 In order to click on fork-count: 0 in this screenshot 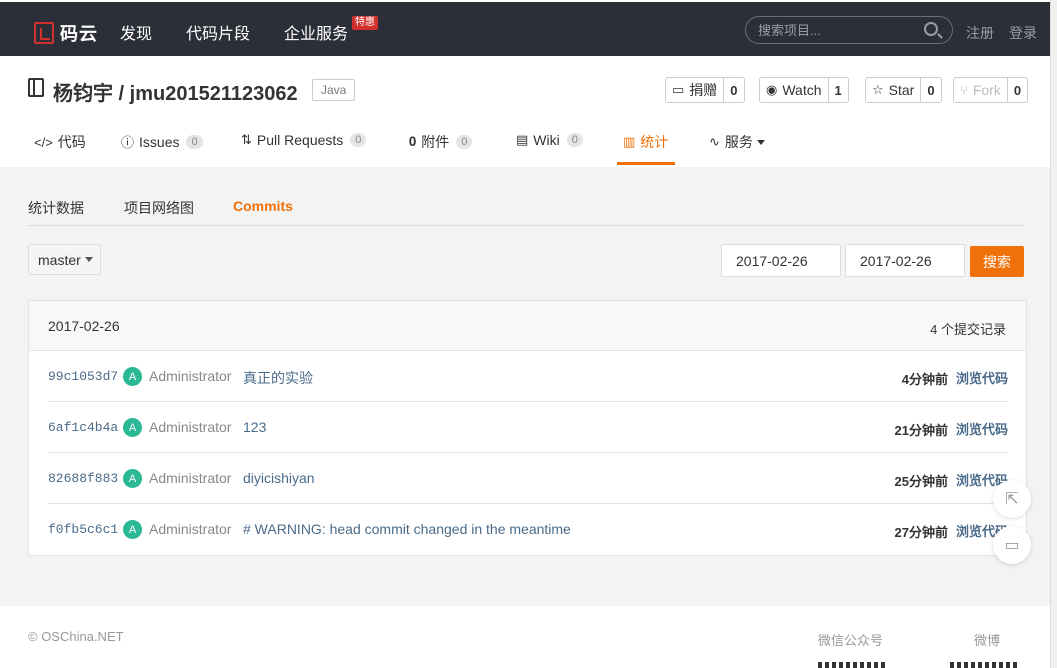, I will do `click(1016, 90)`.